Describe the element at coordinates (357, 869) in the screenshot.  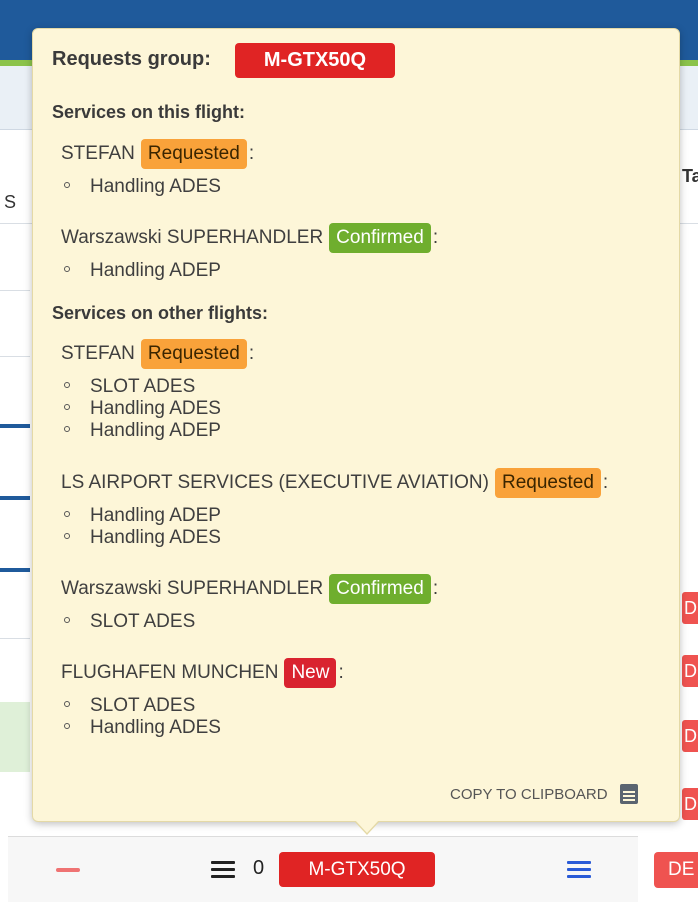
I see `requests-group-badge: M-GTX50Q` at that location.